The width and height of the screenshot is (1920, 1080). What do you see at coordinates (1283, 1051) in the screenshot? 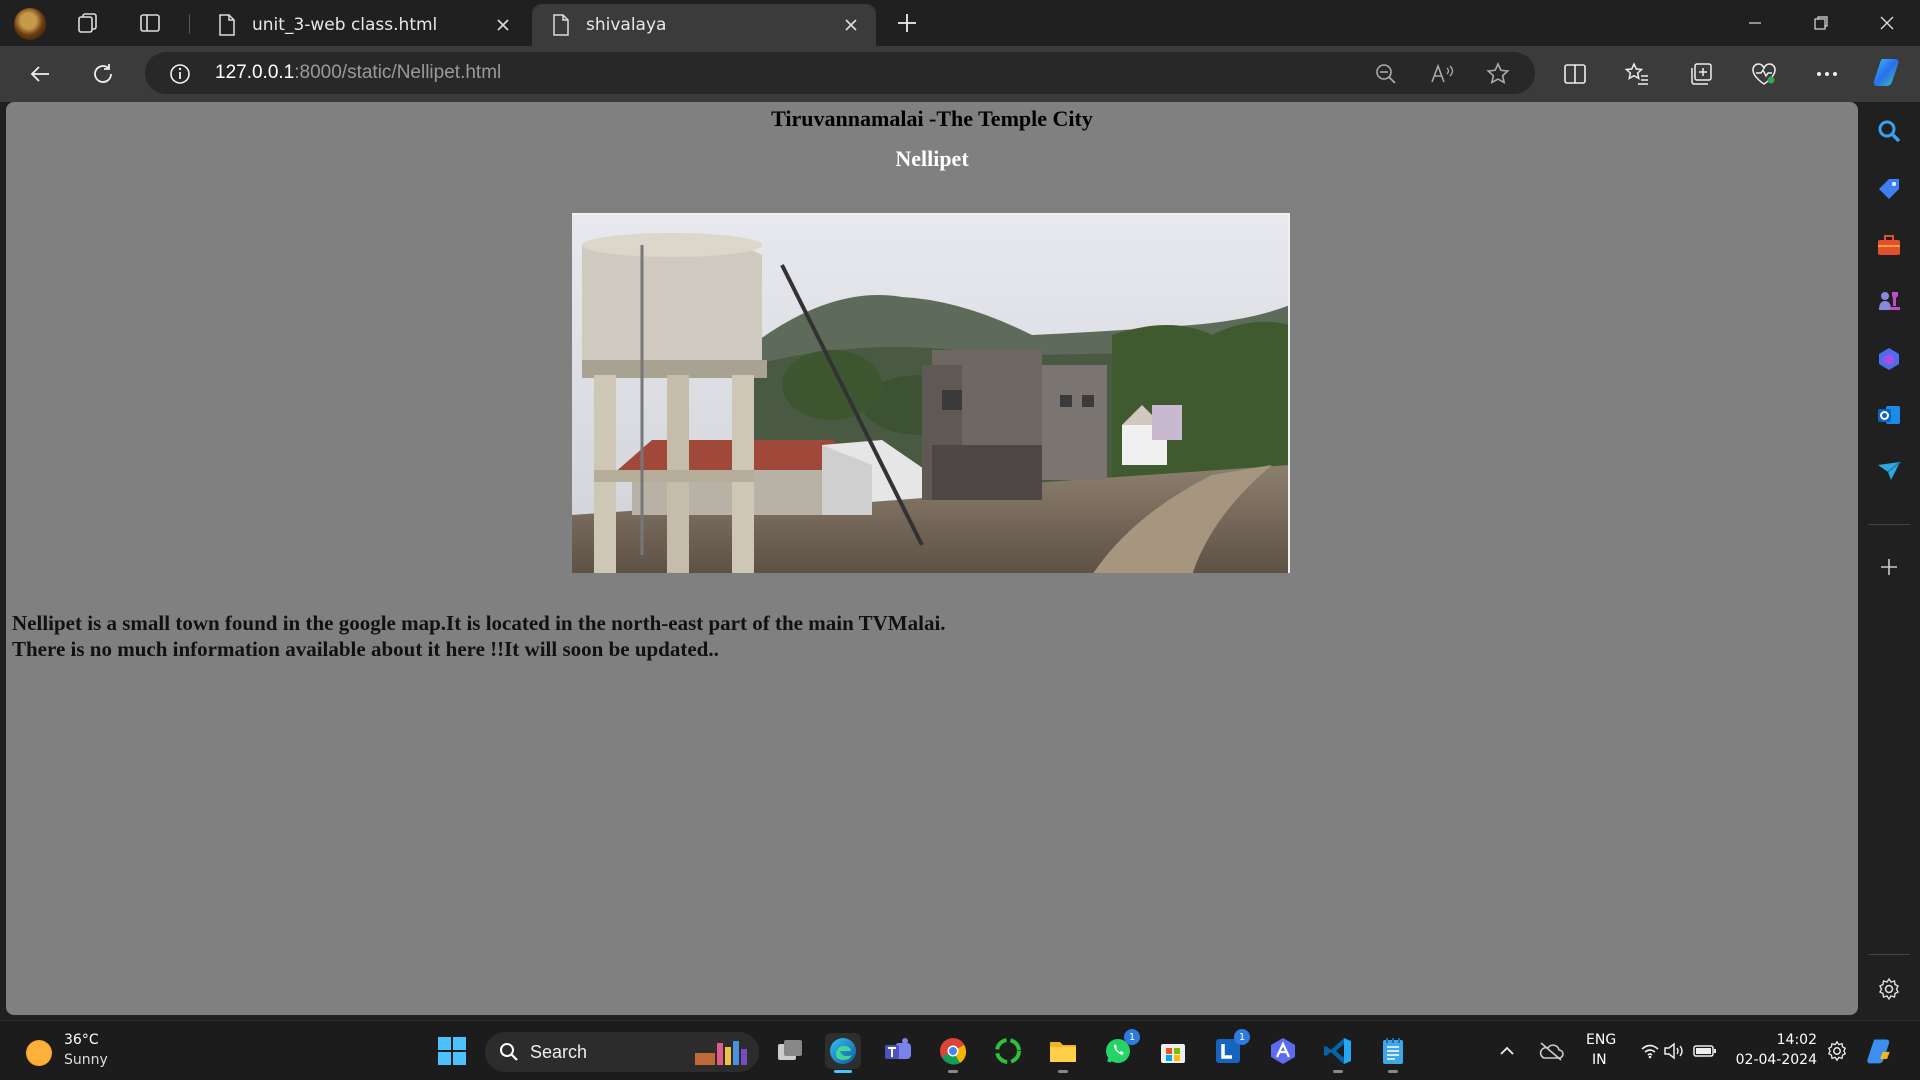
I see `arc-app-icon` at bounding box center [1283, 1051].